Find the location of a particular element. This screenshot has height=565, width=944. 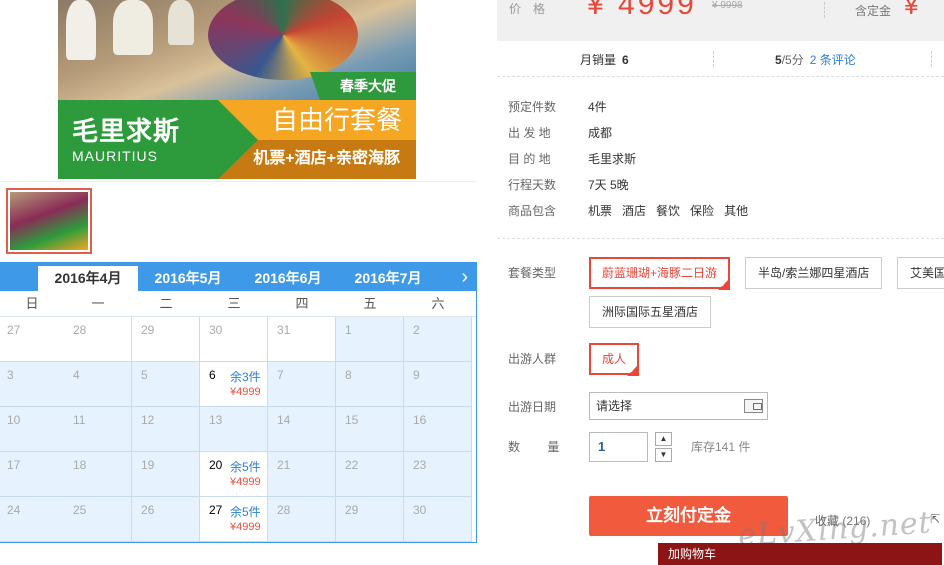

day-price: ¥4999 is located at coordinates (245, 527).